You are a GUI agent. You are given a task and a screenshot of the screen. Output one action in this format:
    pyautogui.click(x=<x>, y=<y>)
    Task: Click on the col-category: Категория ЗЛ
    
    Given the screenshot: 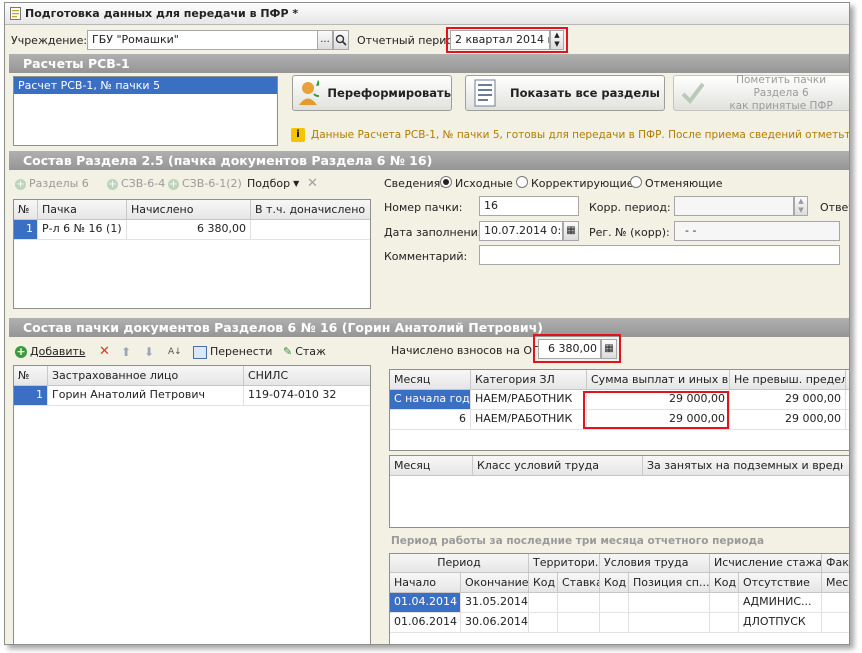 What is the action you would take?
    pyautogui.click(x=529, y=379)
    